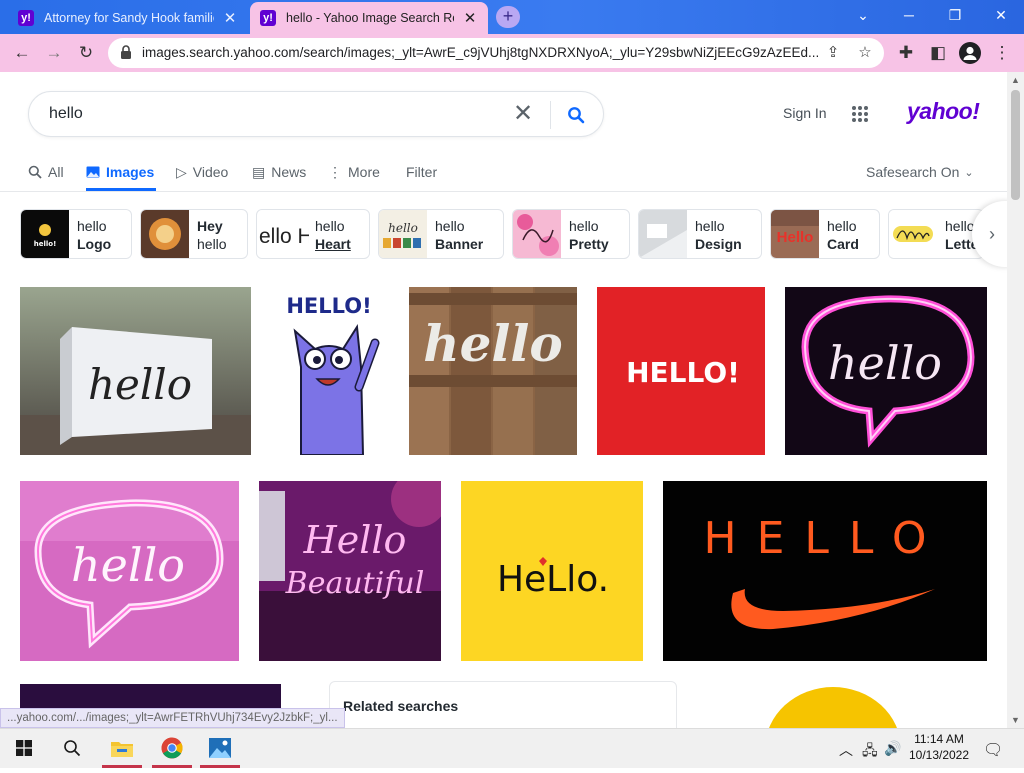 The height and width of the screenshot is (773, 1024). Describe the element at coordinates (920, 172) in the screenshot. I see `safesearch-dropdown: Safesearch On ⌄` at that location.